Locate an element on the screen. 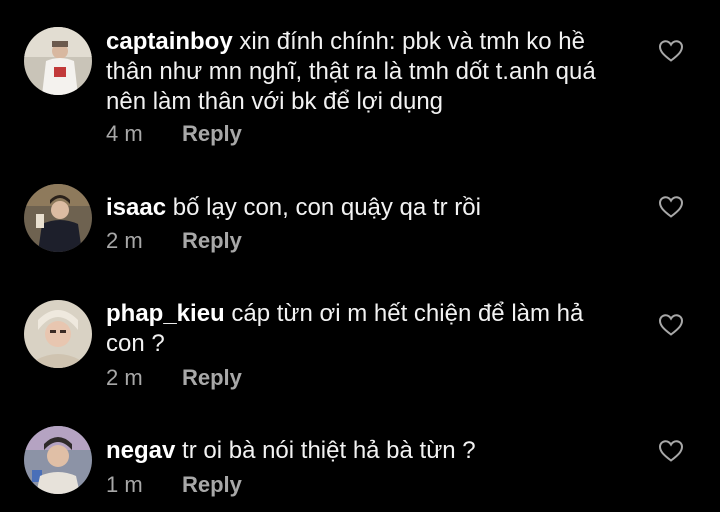  comment-username: phap_kieu is located at coordinates (165, 313).